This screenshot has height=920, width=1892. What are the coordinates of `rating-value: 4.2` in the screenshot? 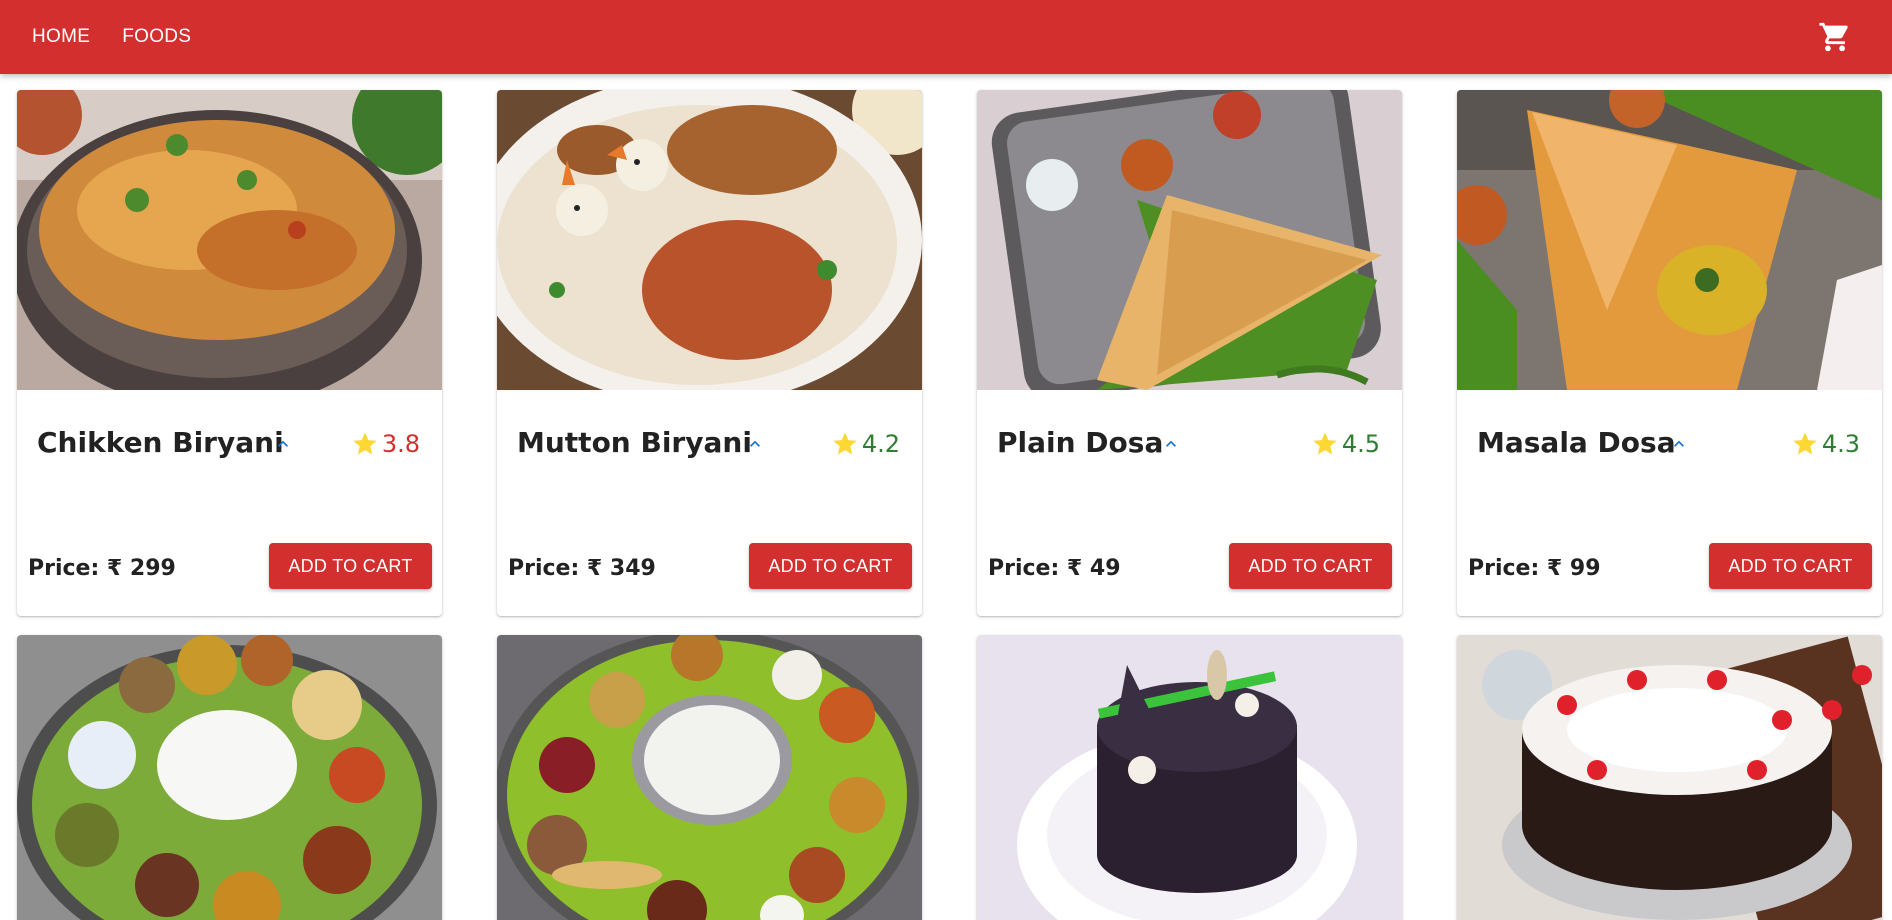 It's located at (880, 444).